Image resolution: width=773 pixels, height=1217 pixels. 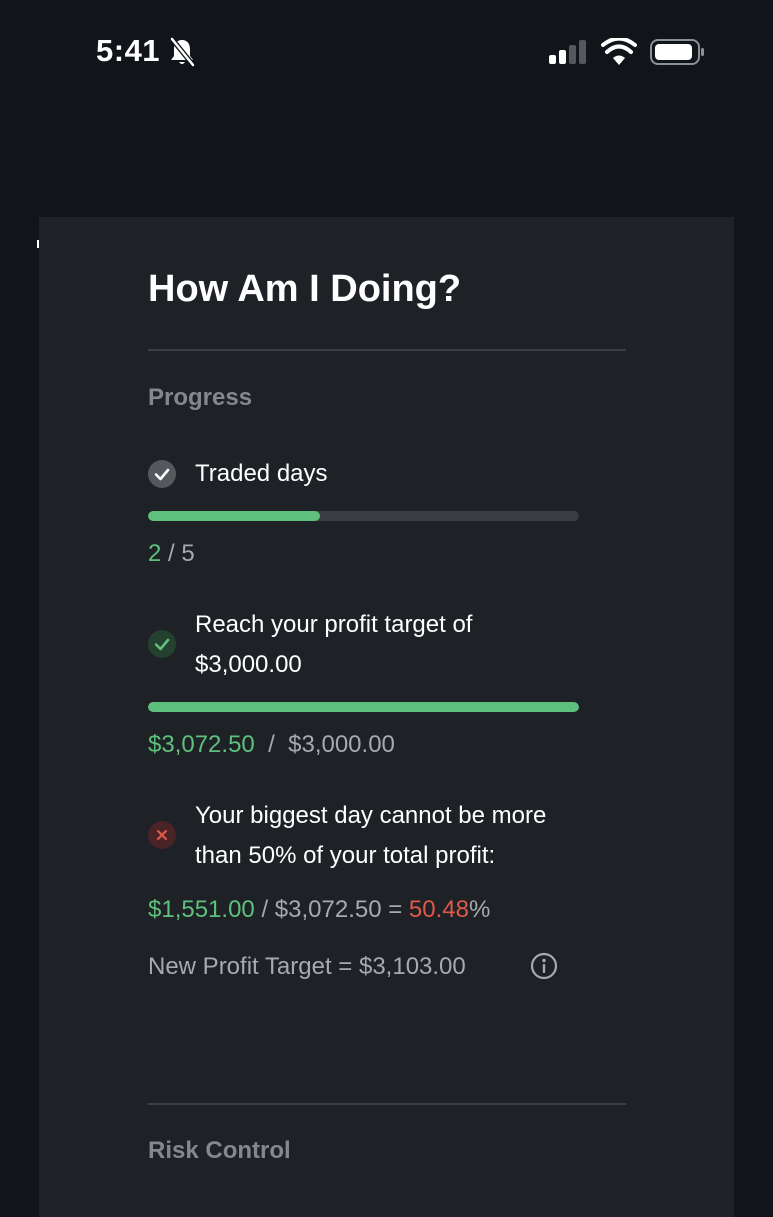 I want to click on profit-target-progress-fill, so click(x=363, y=707).